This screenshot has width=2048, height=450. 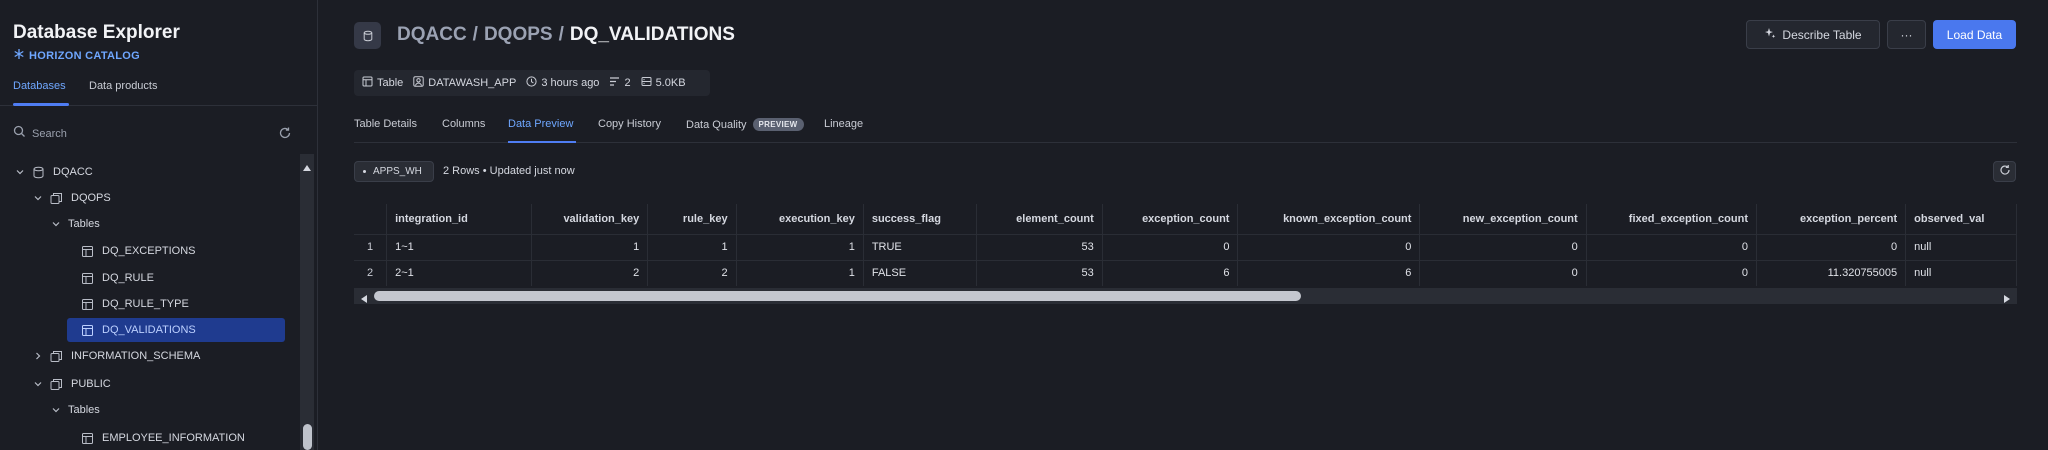 I want to click on preview-badge: PREVIEW, so click(x=778, y=124).